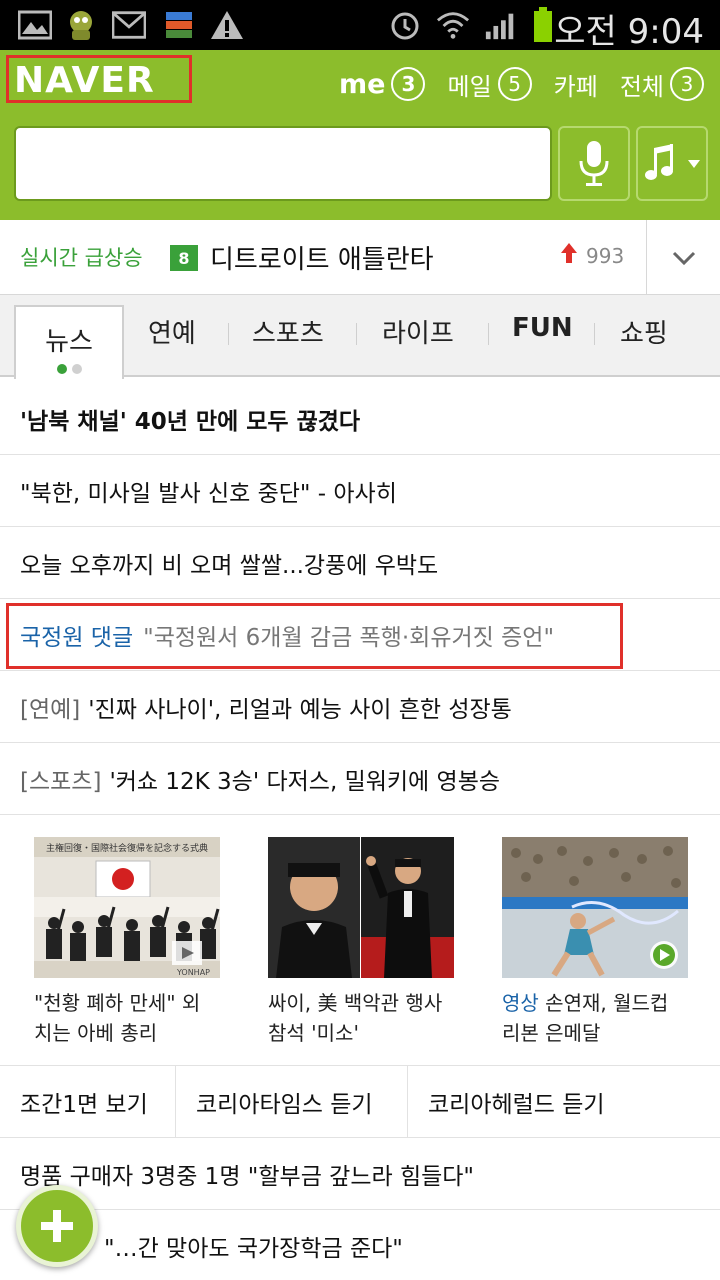  Describe the element at coordinates (76, 369) in the screenshot. I see `page-dot` at that location.